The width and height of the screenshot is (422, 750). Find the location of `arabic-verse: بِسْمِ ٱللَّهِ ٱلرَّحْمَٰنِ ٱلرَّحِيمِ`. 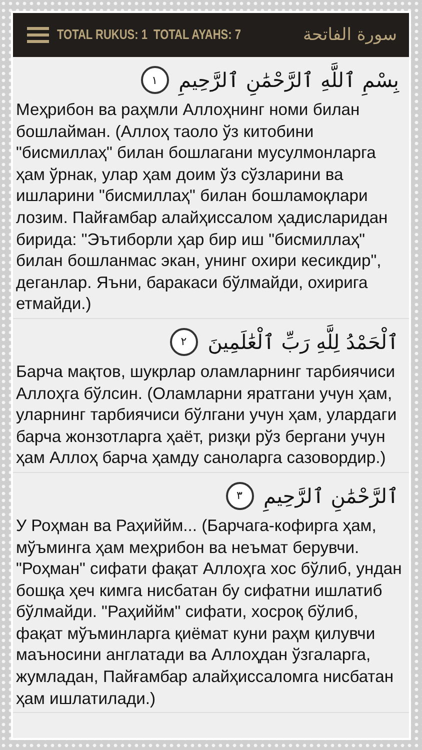

arabic-verse: بِسْمِ ٱللَّهِ ٱلرَّحْمَٰنِ ٱلرَّحِيمِ is located at coordinates (288, 80).